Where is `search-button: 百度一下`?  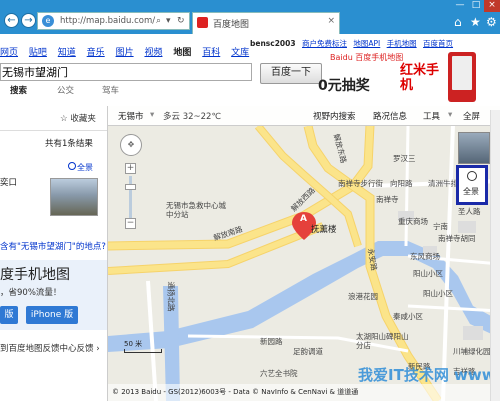
search-button: 百度一下 is located at coordinates (291, 73).